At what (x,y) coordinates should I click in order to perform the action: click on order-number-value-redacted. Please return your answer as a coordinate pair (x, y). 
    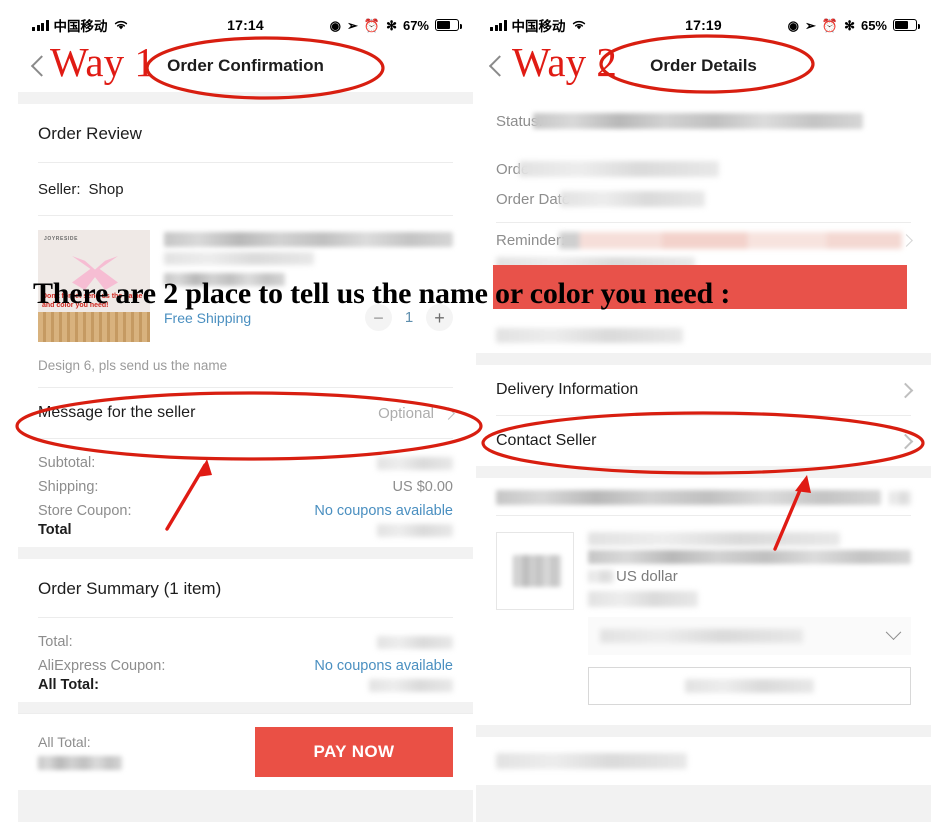
    Looking at the image, I should click on (619, 169).